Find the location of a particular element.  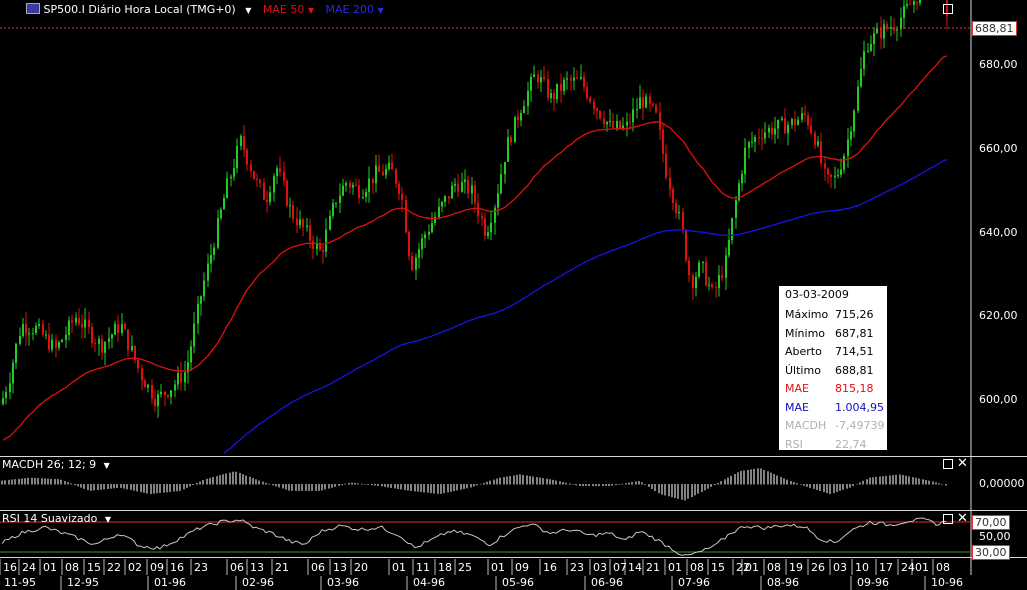

x-day-label-22: 16 is located at coordinates (550, 567).